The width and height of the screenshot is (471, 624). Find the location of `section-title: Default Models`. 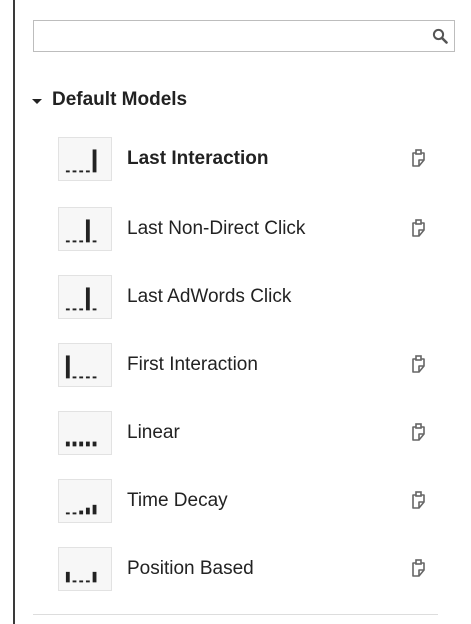

section-title: Default Models is located at coordinates (120, 99).